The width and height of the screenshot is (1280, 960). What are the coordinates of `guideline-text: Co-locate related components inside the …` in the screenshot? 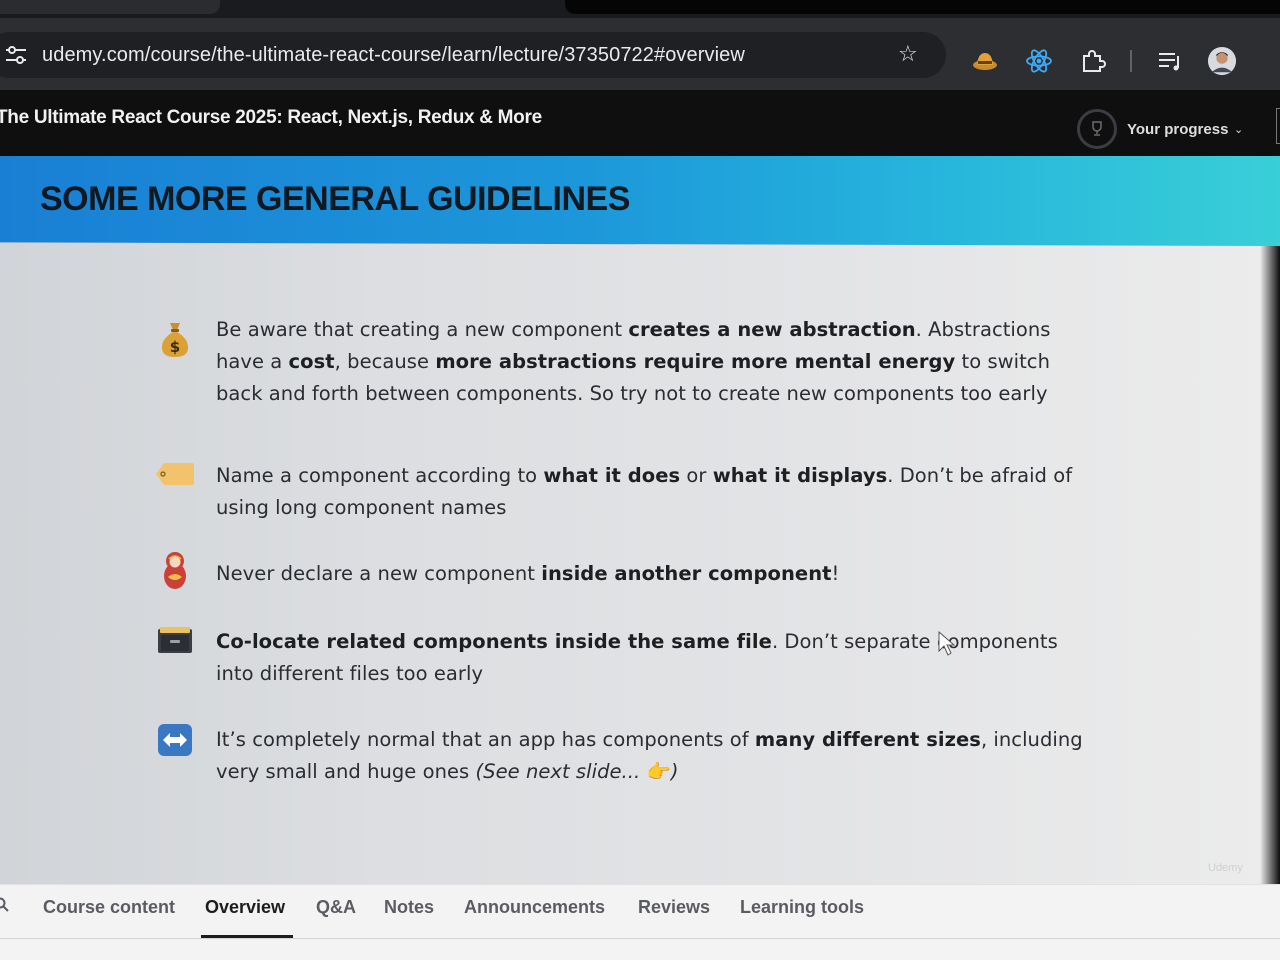 It's located at (637, 657).